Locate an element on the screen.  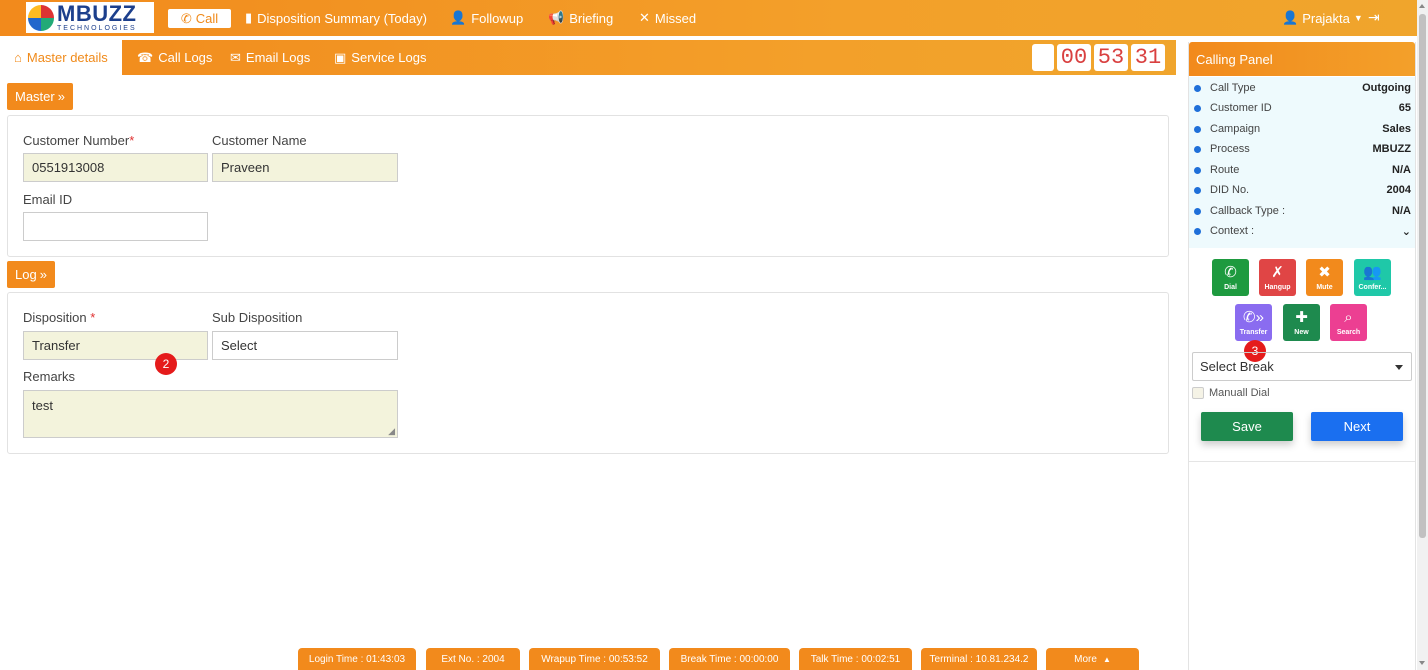
more-button: More ▲ is located at coordinates (1092, 659).